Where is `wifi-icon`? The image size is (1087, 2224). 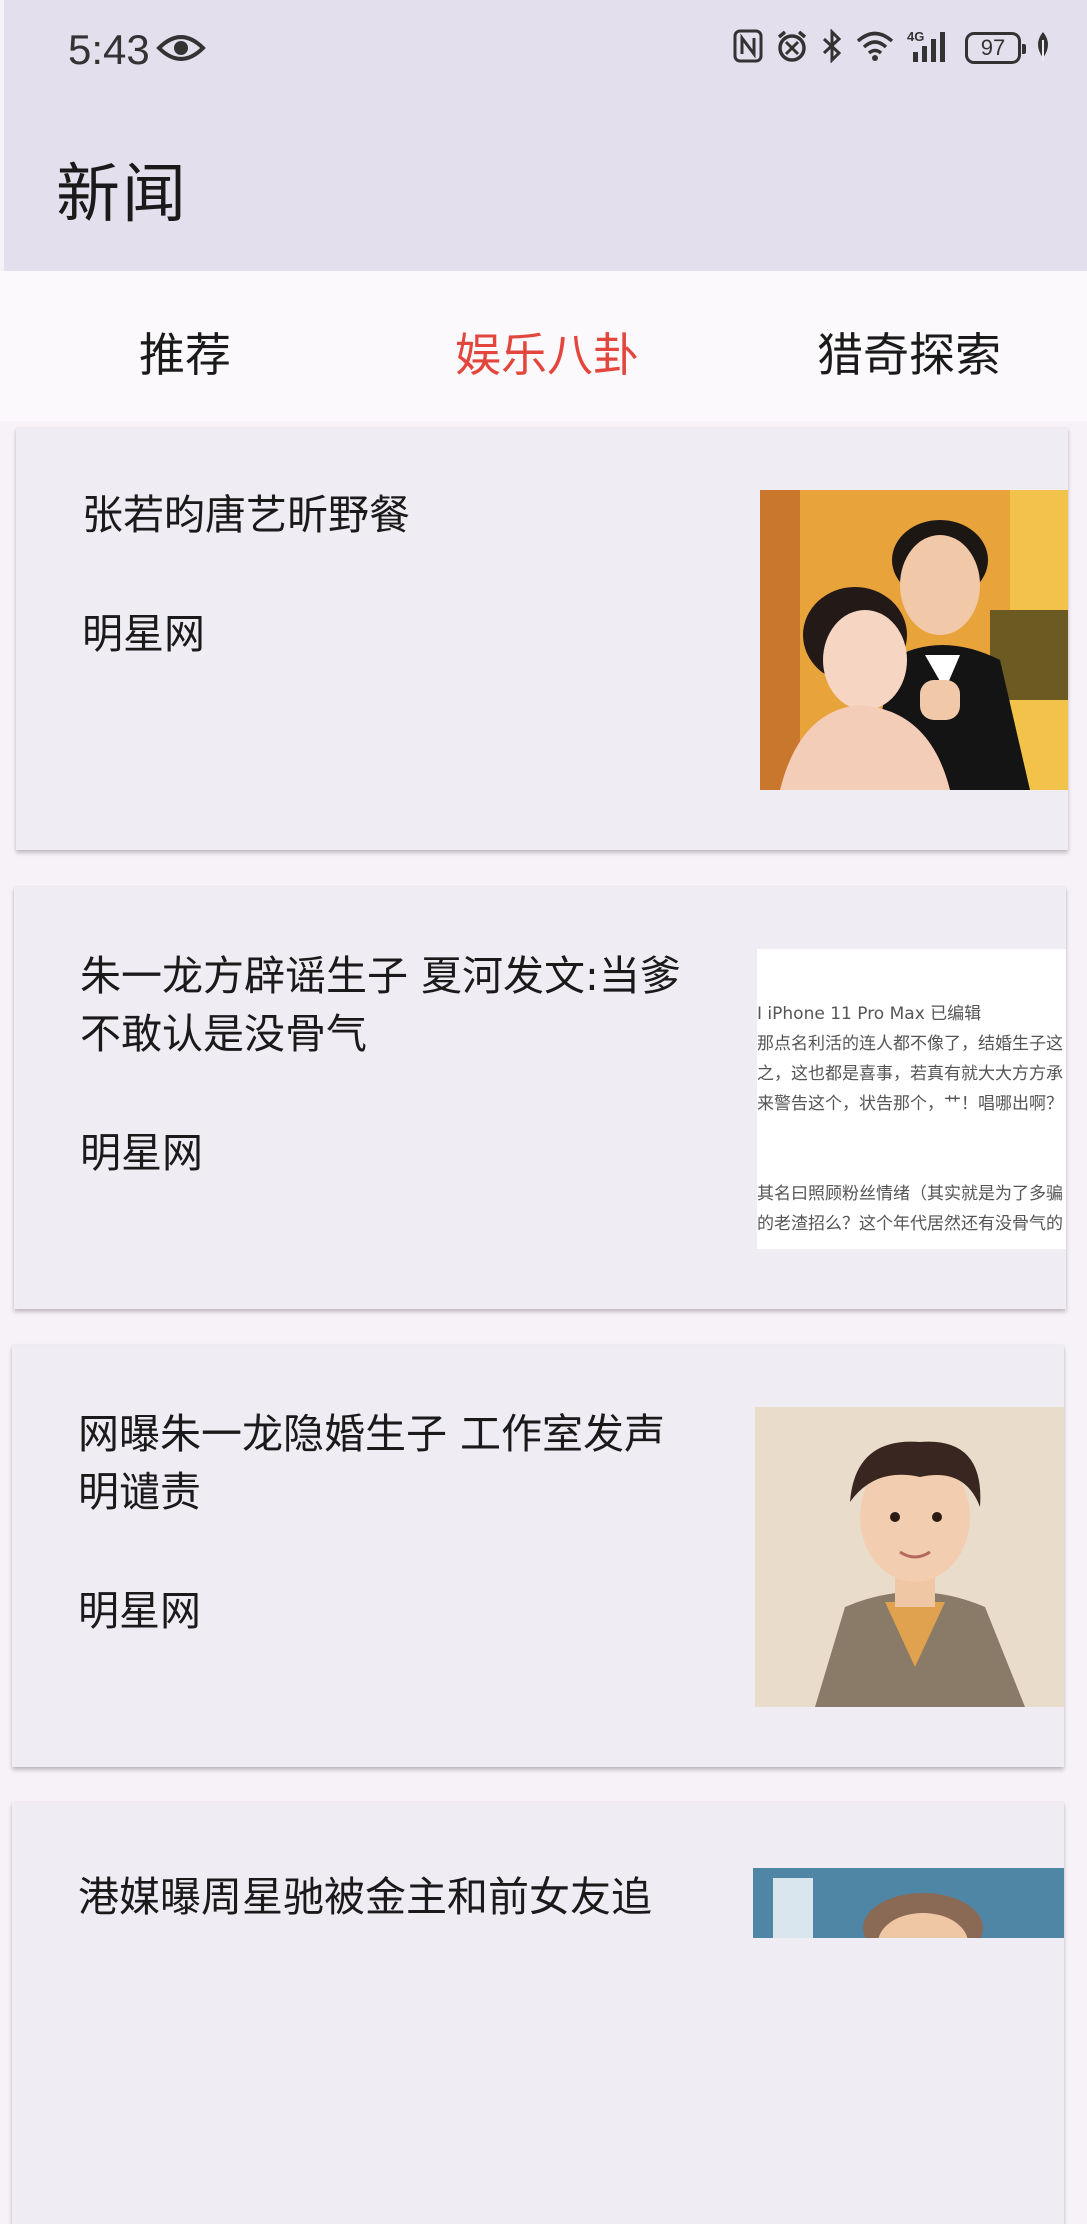 wifi-icon is located at coordinates (875, 48).